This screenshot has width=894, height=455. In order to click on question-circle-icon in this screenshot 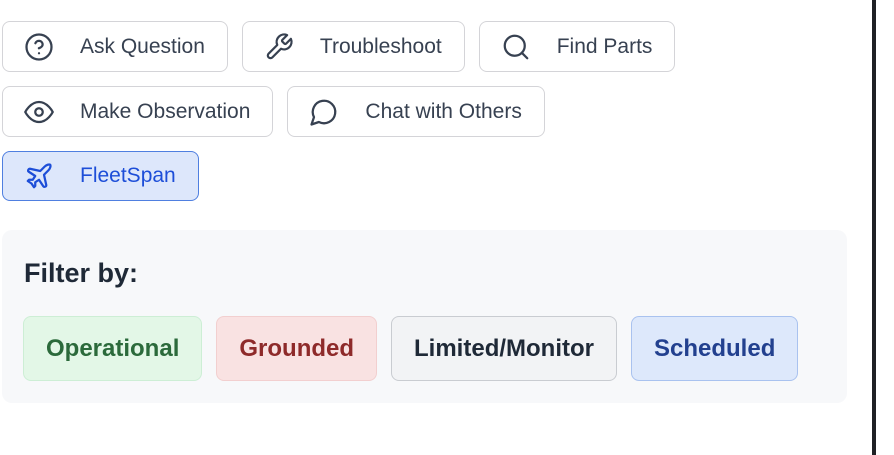, I will do `click(39, 47)`.